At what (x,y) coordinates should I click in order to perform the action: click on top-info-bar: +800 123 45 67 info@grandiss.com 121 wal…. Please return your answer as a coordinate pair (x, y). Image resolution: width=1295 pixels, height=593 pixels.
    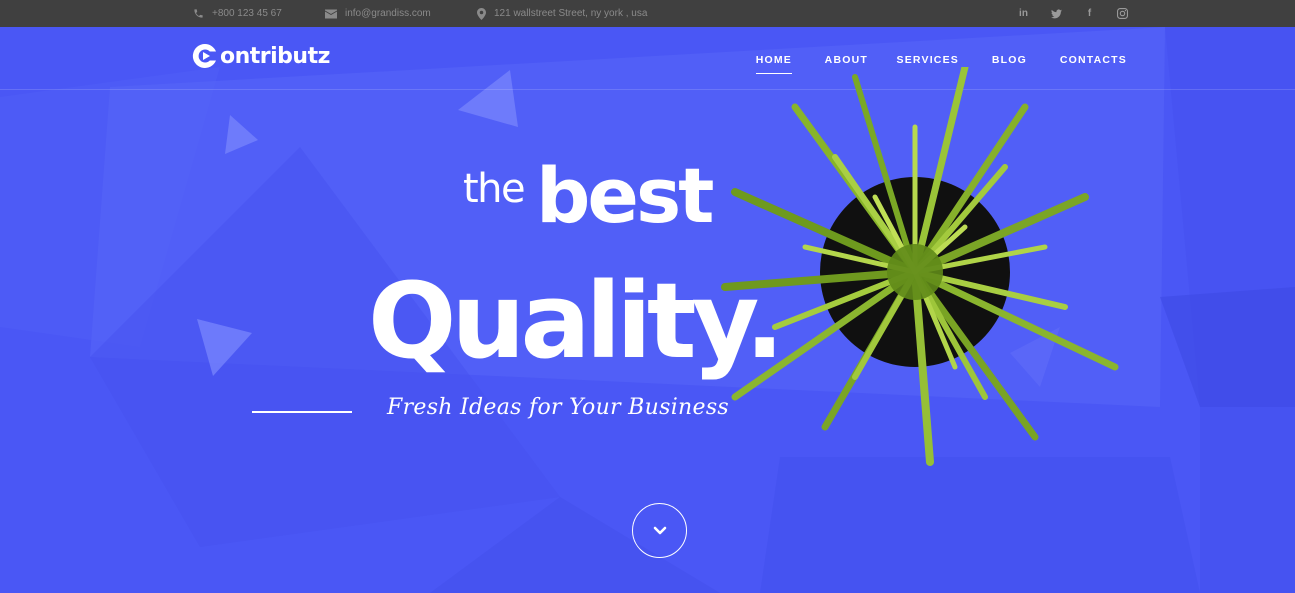
    Looking at the image, I should click on (647, 13).